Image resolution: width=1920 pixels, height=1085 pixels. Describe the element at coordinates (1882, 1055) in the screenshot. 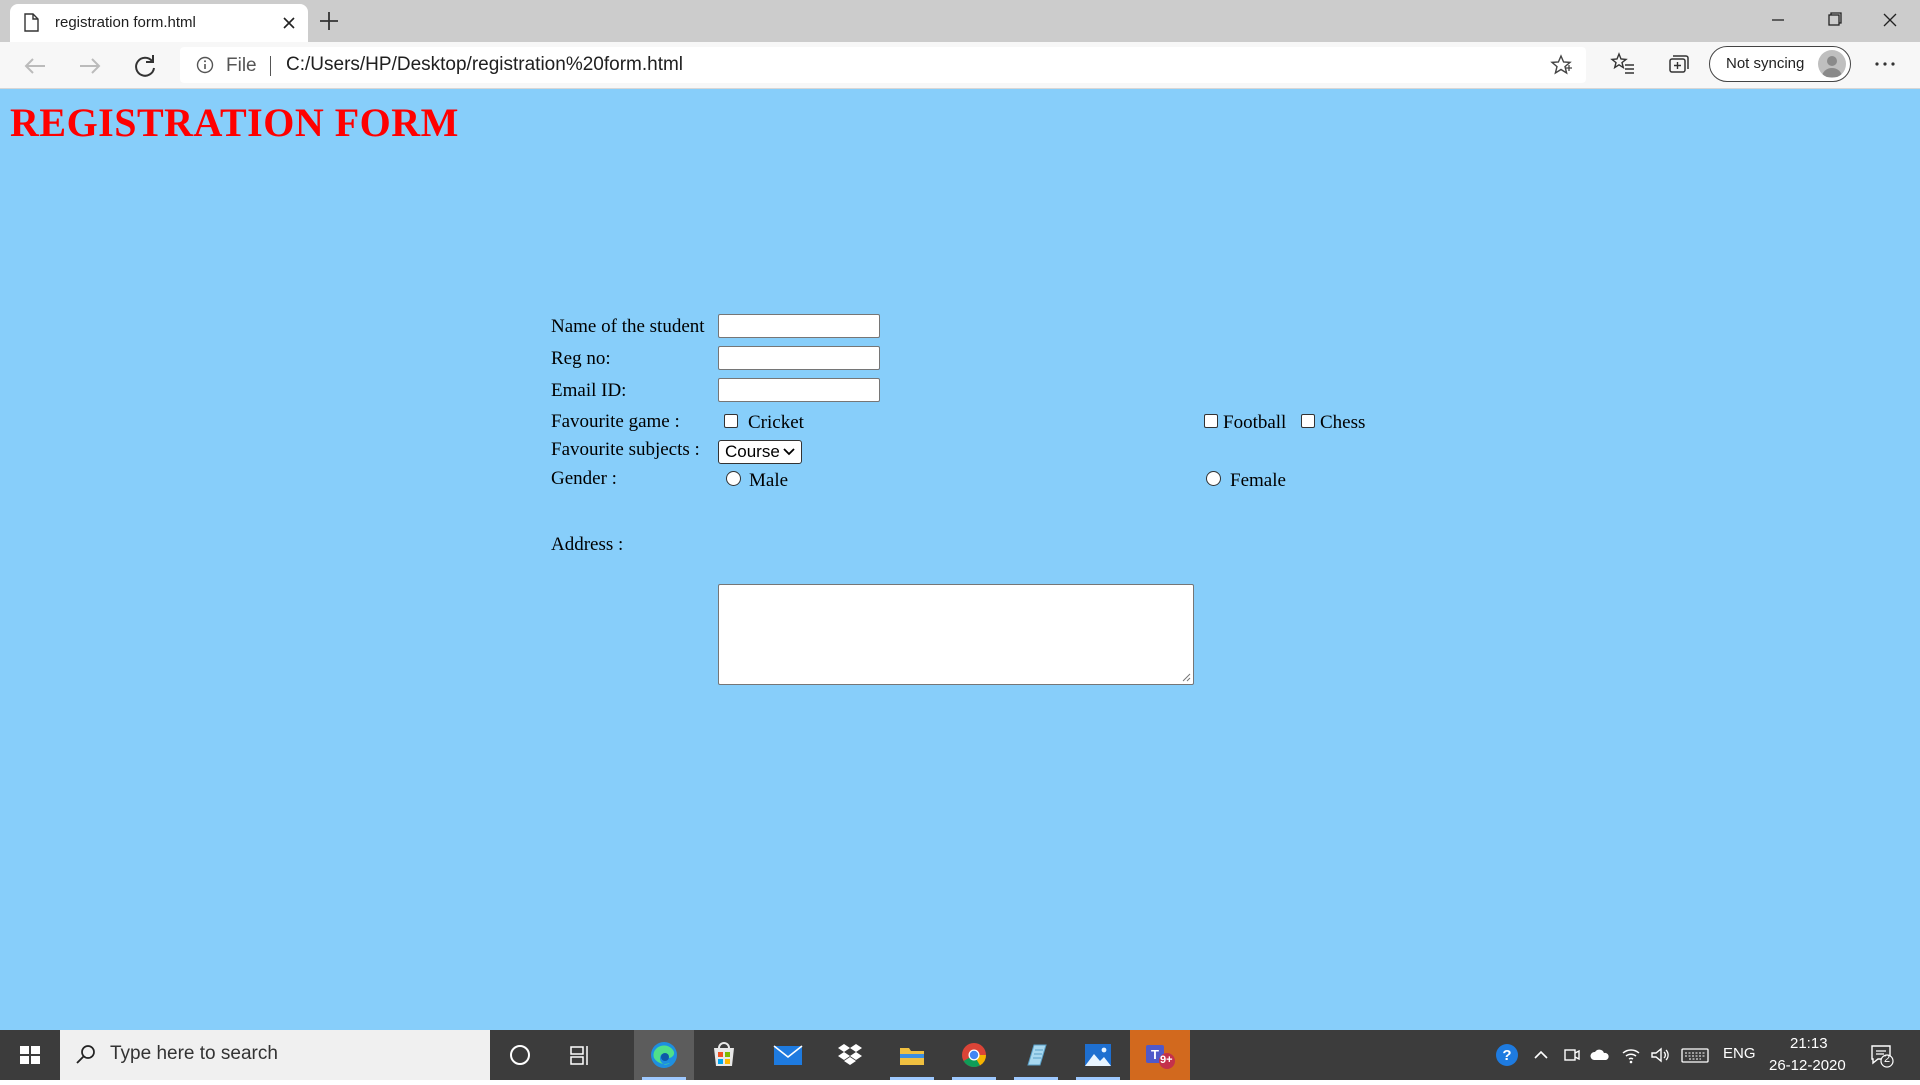

I see `notification-icon` at that location.